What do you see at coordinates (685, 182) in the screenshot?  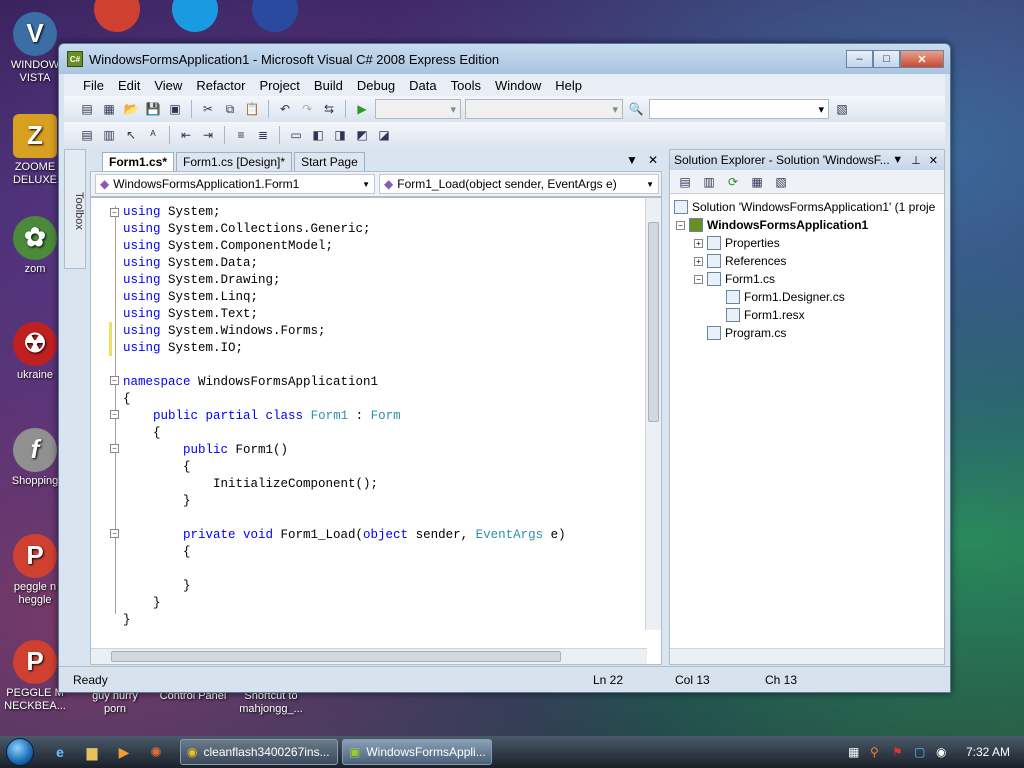 I see `properties-icon: ▤` at bounding box center [685, 182].